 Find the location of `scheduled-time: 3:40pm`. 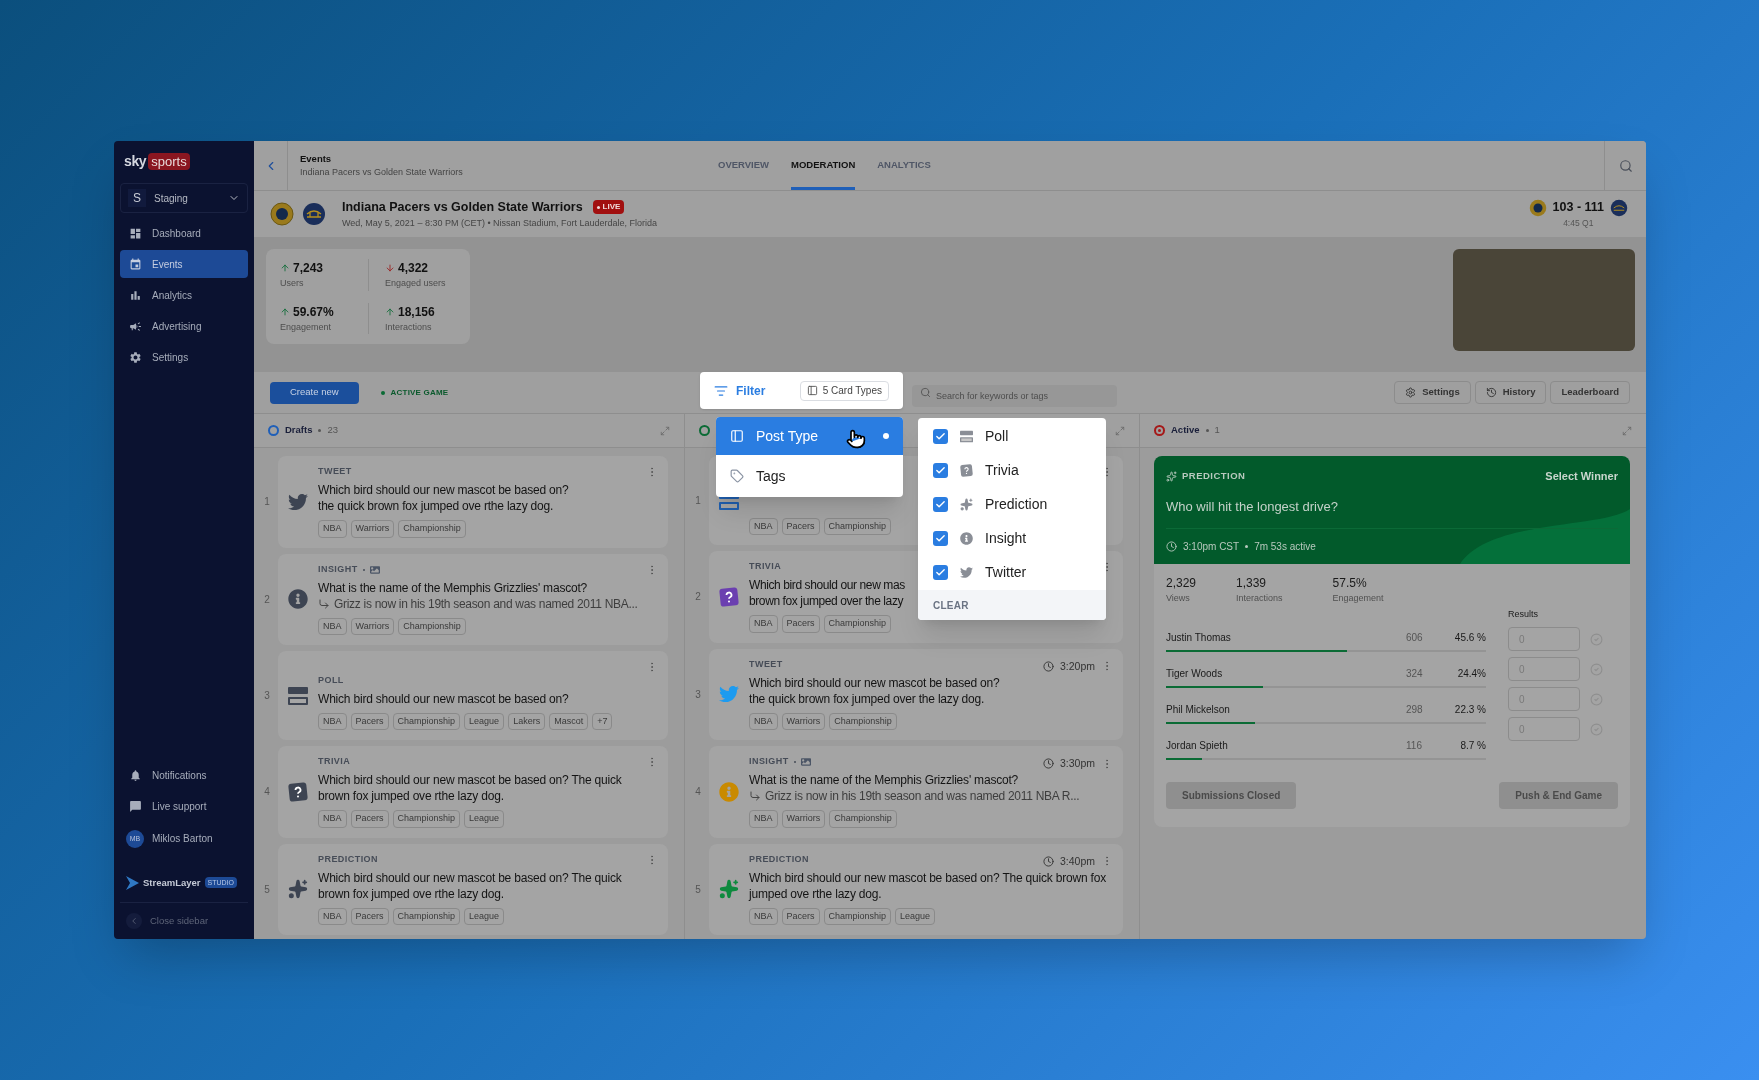

scheduled-time: 3:40pm is located at coordinates (1077, 861).